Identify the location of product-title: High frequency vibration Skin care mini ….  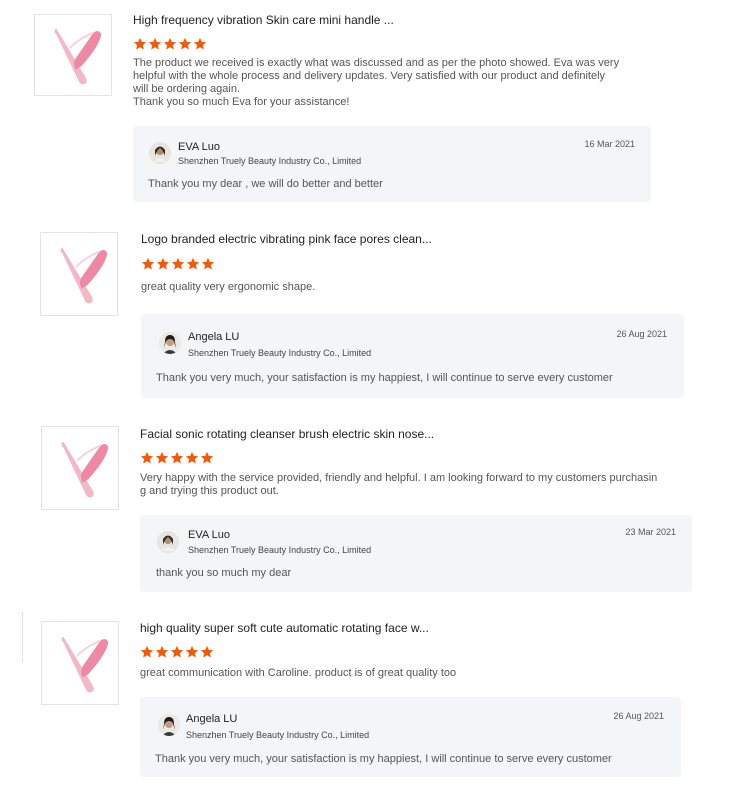
(263, 20).